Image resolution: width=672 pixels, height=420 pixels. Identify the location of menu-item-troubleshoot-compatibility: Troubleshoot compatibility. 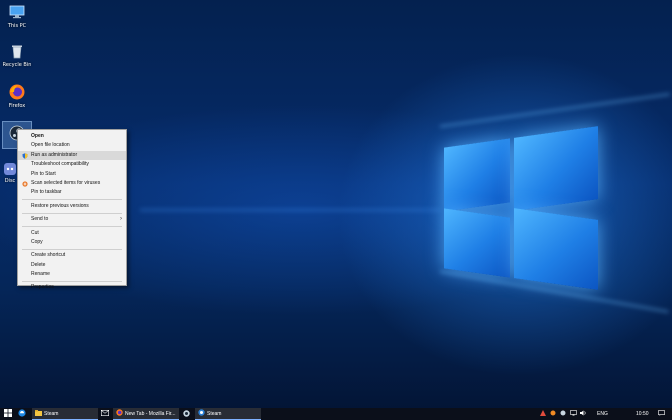
(72, 164).